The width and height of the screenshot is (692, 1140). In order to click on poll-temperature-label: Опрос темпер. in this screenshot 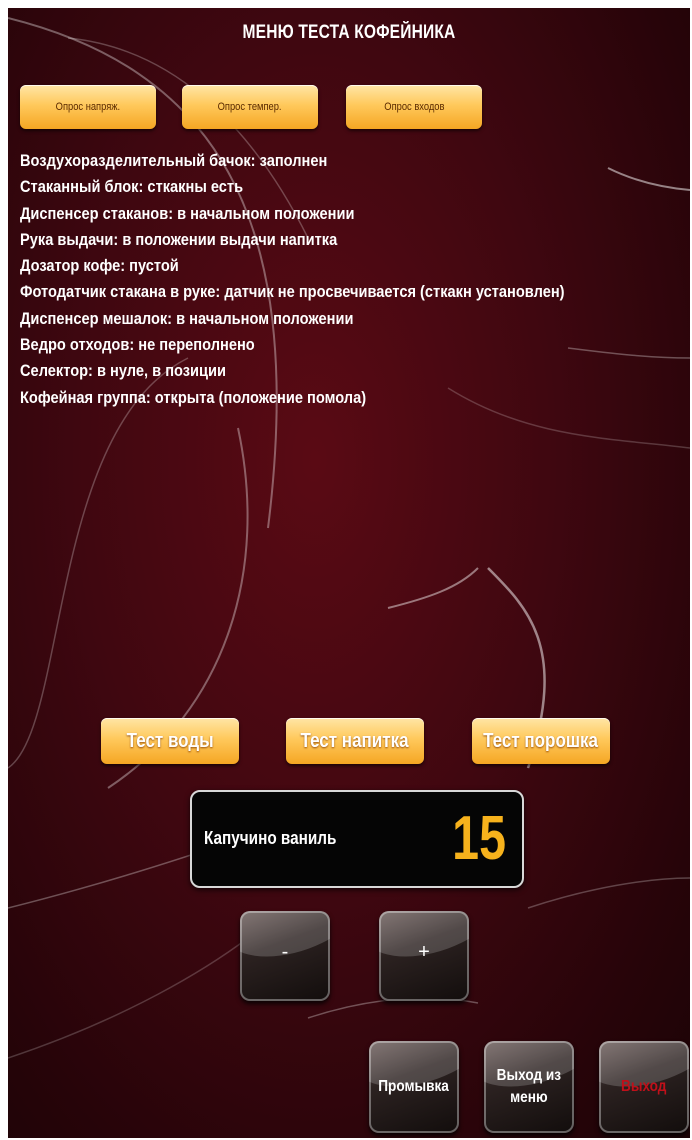, I will do `click(250, 107)`.